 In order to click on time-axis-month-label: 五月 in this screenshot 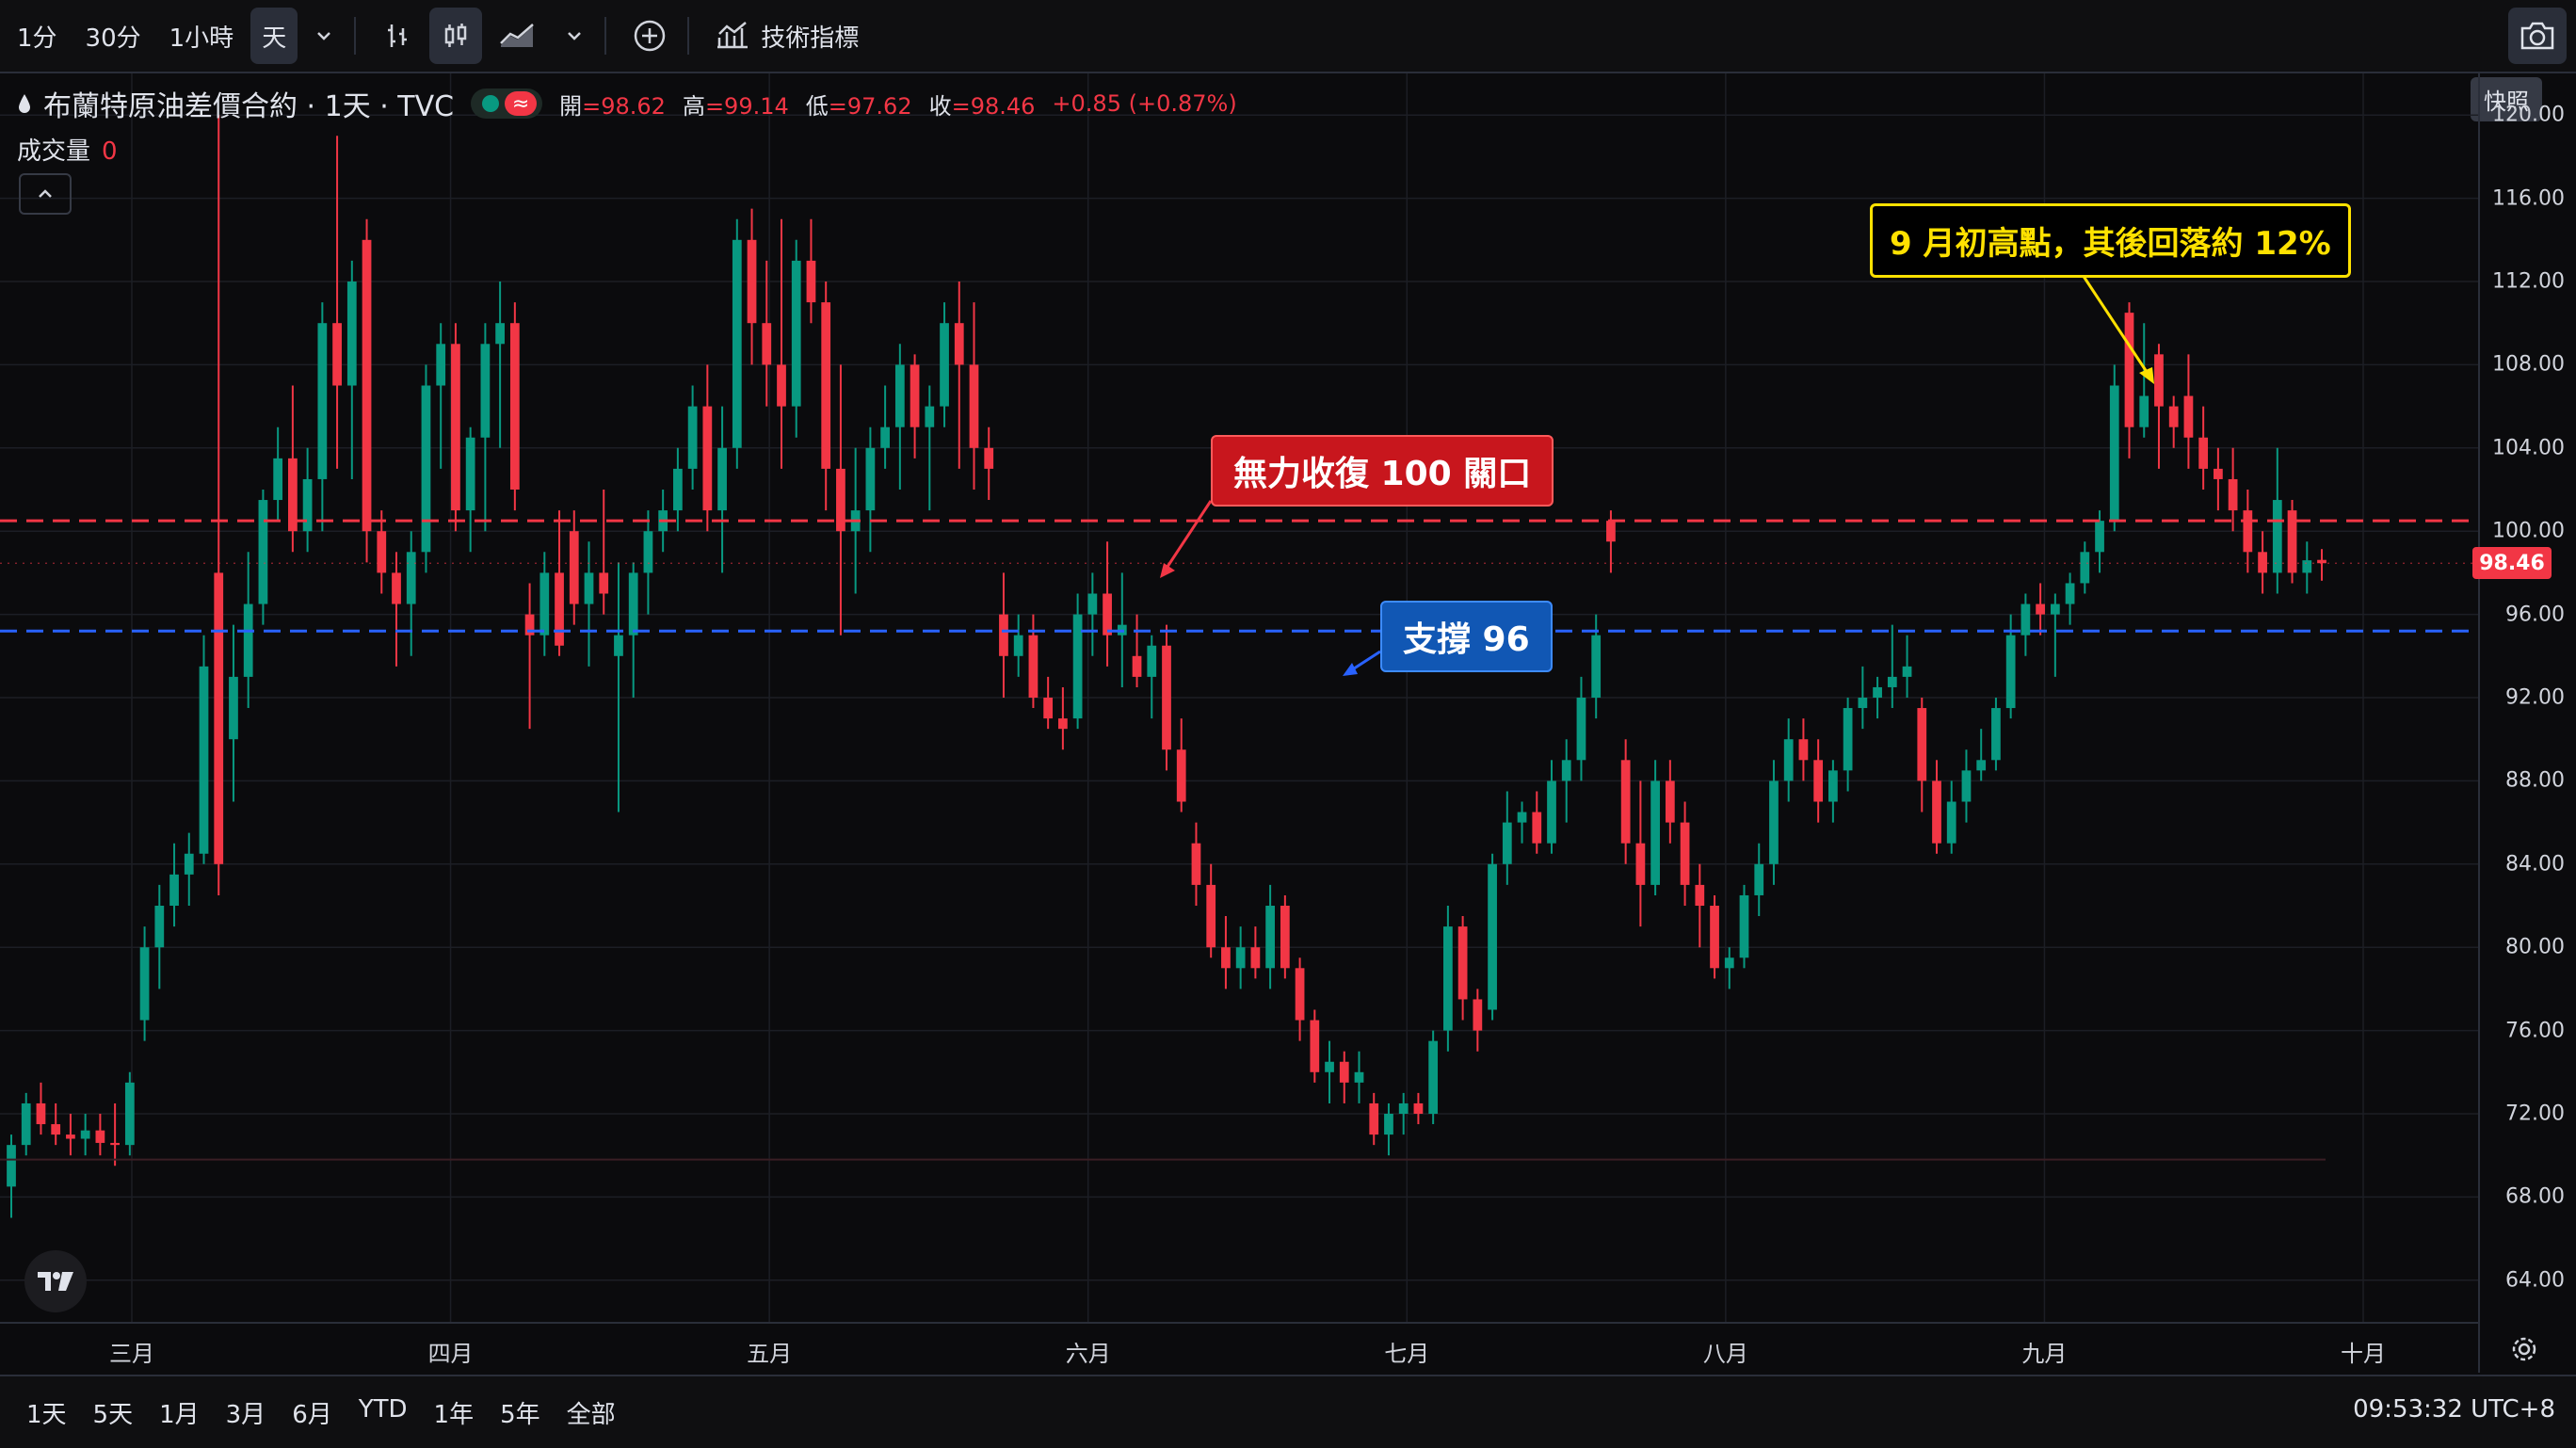, I will do `click(770, 1354)`.